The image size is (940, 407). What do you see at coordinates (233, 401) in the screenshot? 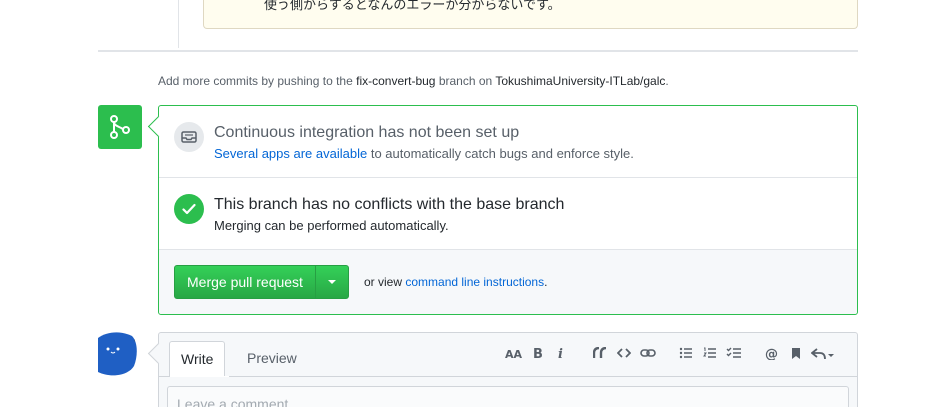
I see `comment-placeholder: Leave a comment` at bounding box center [233, 401].